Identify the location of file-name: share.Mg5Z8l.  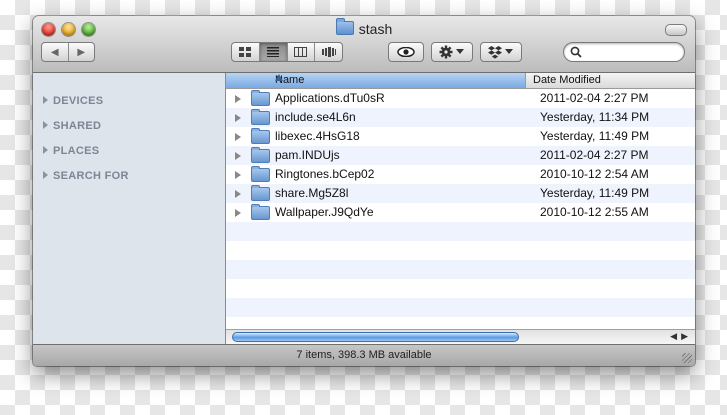
(312, 193).